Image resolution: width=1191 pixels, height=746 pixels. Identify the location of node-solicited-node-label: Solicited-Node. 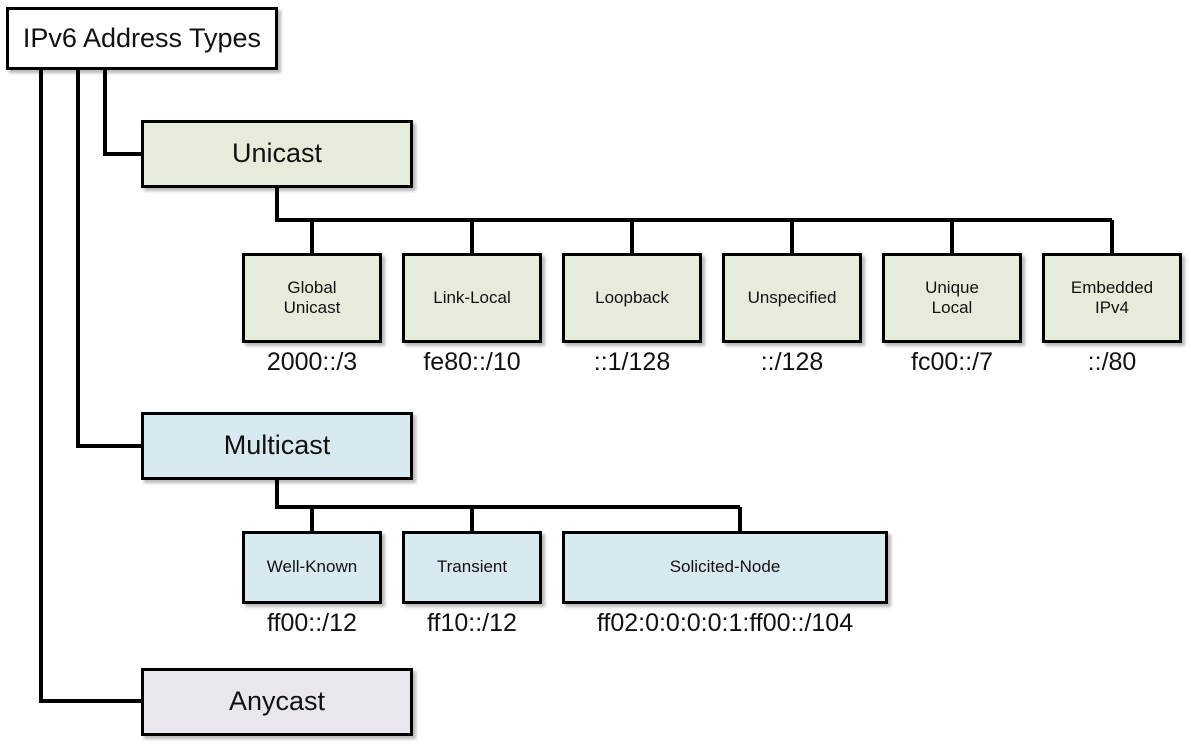
(725, 567).